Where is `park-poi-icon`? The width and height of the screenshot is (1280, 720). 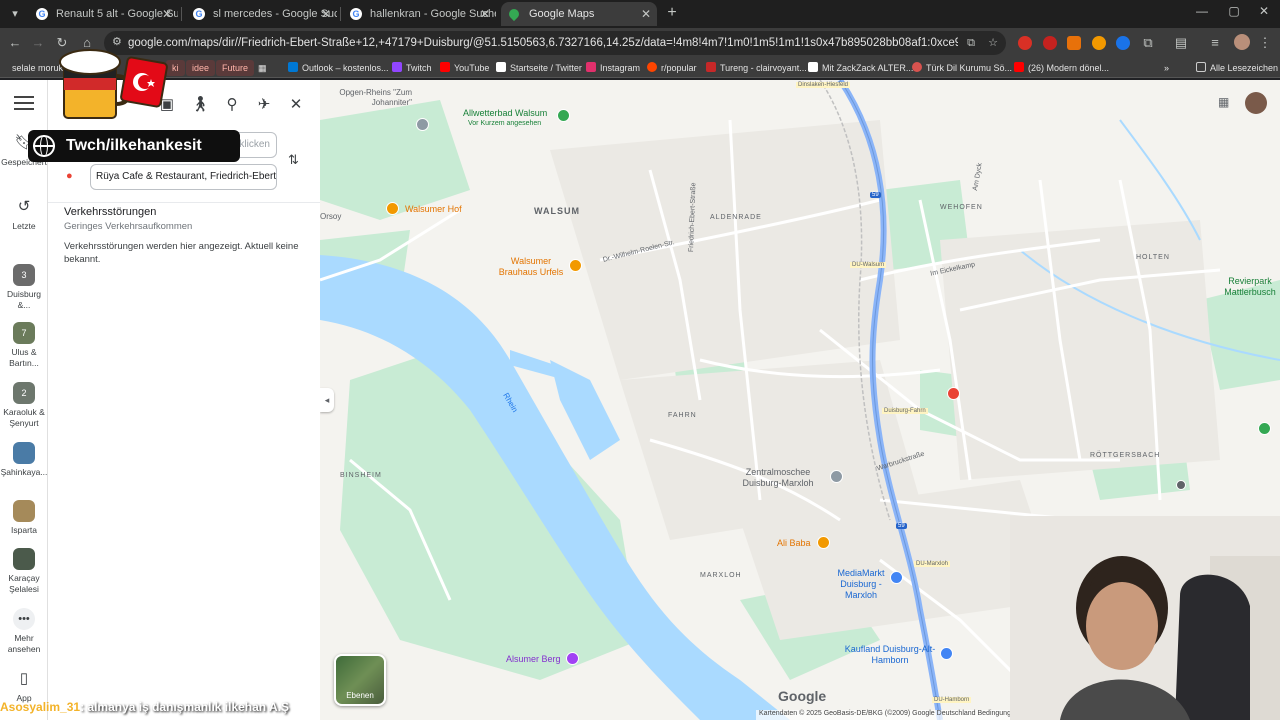 park-poi-icon is located at coordinates (1264, 428).